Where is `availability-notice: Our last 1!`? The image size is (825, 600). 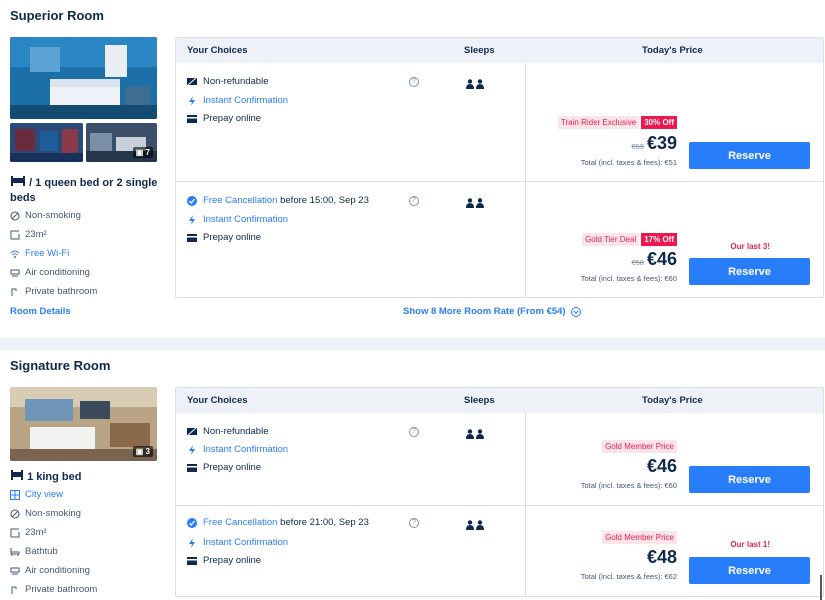
availability-notice: Our last 1! is located at coordinates (750, 544).